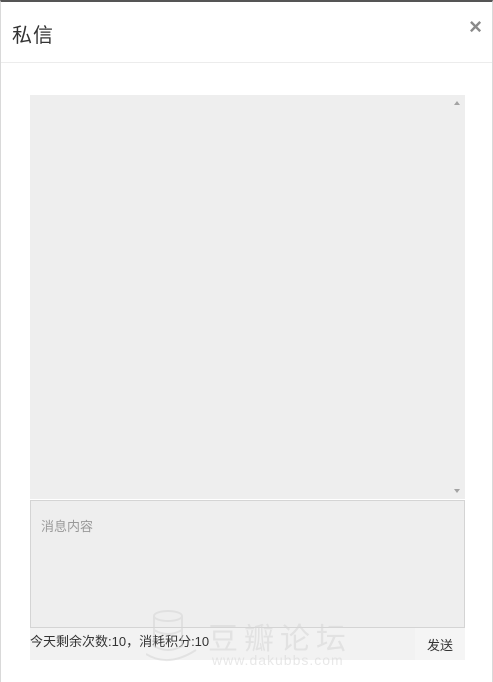 The width and height of the screenshot is (493, 682). What do you see at coordinates (457, 103) in the screenshot?
I see `scroll-up-icon` at bounding box center [457, 103].